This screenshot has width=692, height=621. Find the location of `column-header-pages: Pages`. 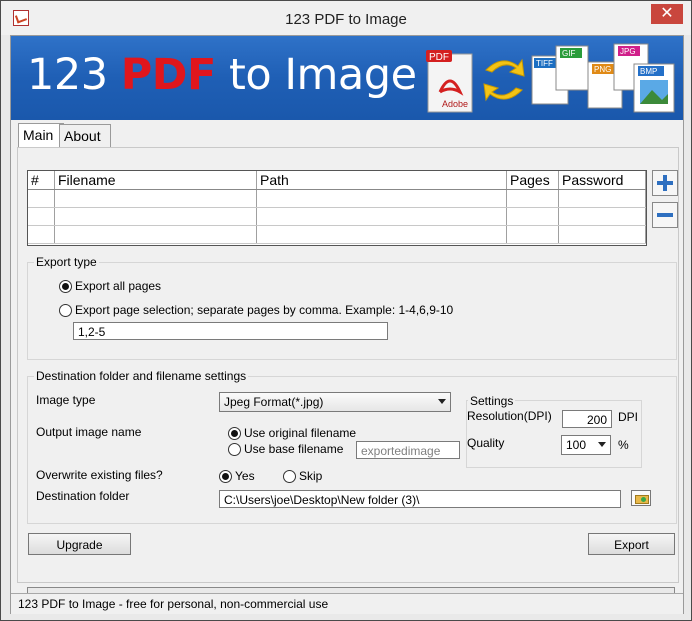

column-header-pages: Pages is located at coordinates (532, 180).